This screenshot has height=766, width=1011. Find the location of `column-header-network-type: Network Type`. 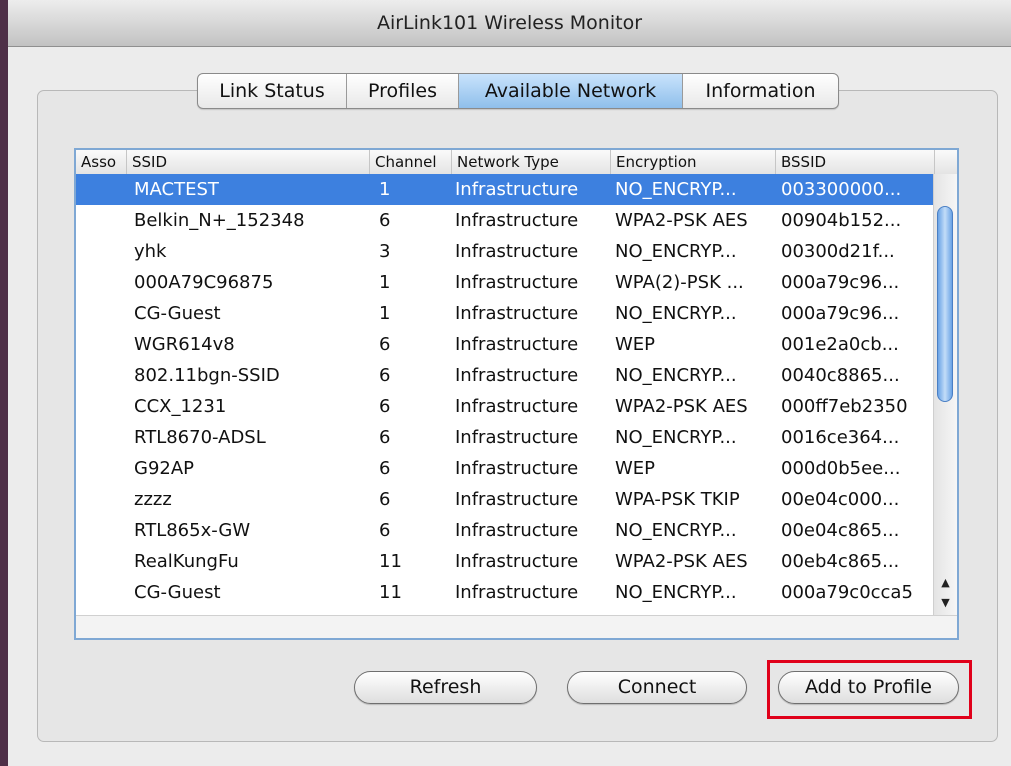

column-header-network-type: Network Type is located at coordinates (531, 162).